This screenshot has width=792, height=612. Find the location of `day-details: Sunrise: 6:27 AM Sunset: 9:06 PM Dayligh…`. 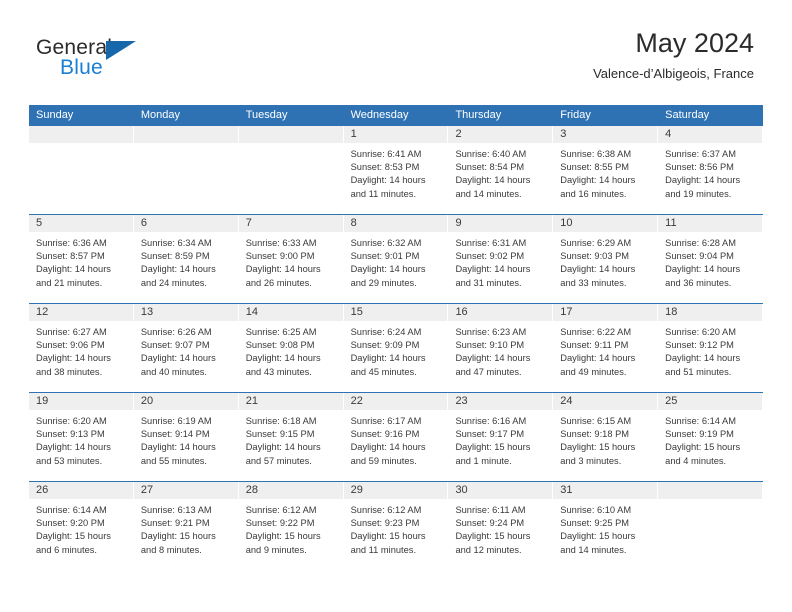

day-details: Sunrise: 6:27 AM Sunset: 9:06 PM Dayligh… is located at coordinates (81, 350).